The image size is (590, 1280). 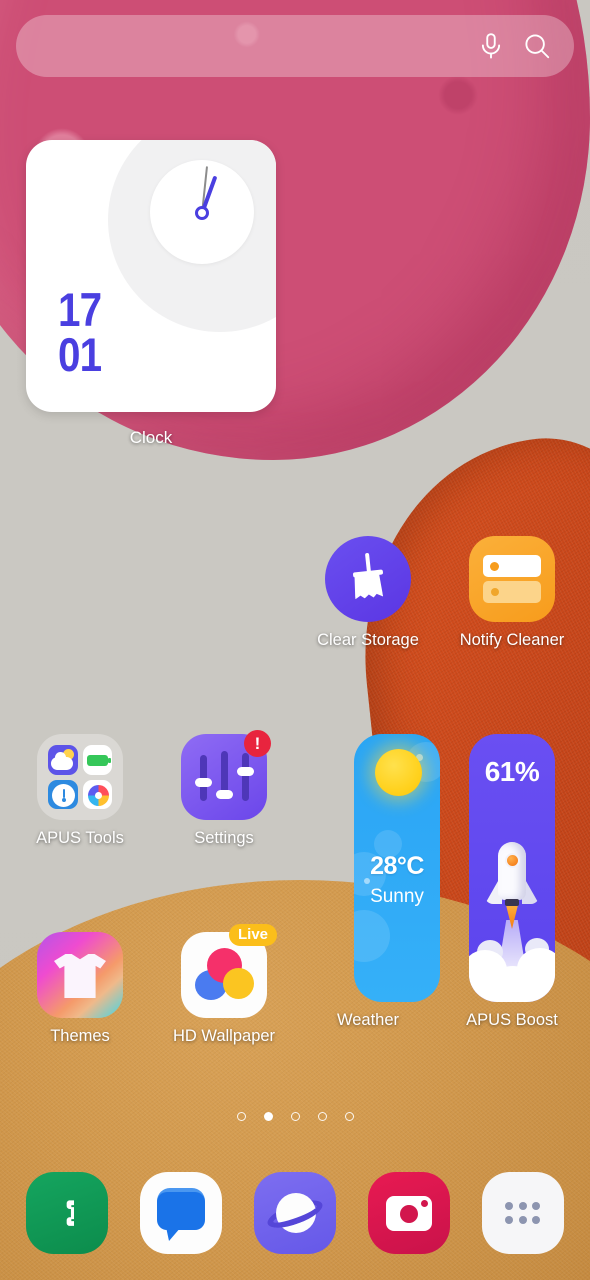 I want to click on search-icon, so click(x=537, y=46).